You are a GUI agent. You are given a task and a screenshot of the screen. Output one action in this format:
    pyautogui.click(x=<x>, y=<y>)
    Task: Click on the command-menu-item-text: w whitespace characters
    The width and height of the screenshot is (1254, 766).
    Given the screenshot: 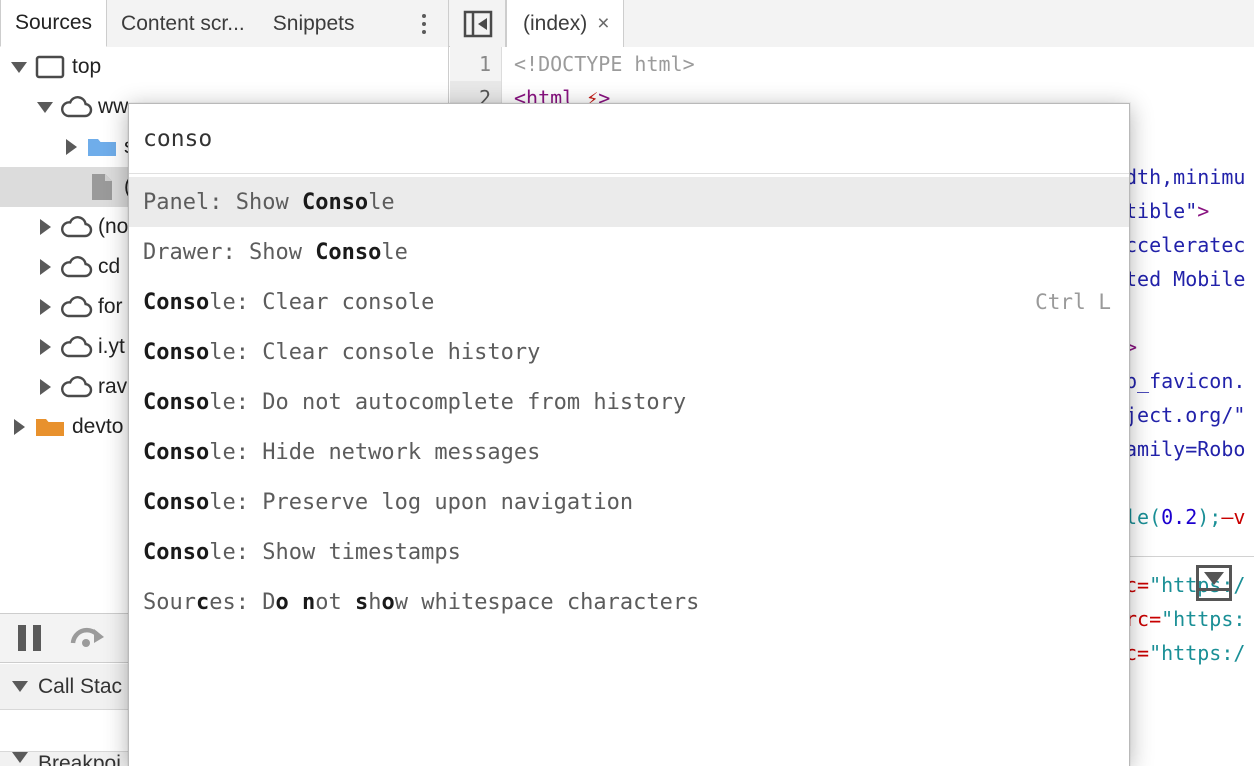 What is the action you would take?
    pyautogui.click(x=547, y=602)
    